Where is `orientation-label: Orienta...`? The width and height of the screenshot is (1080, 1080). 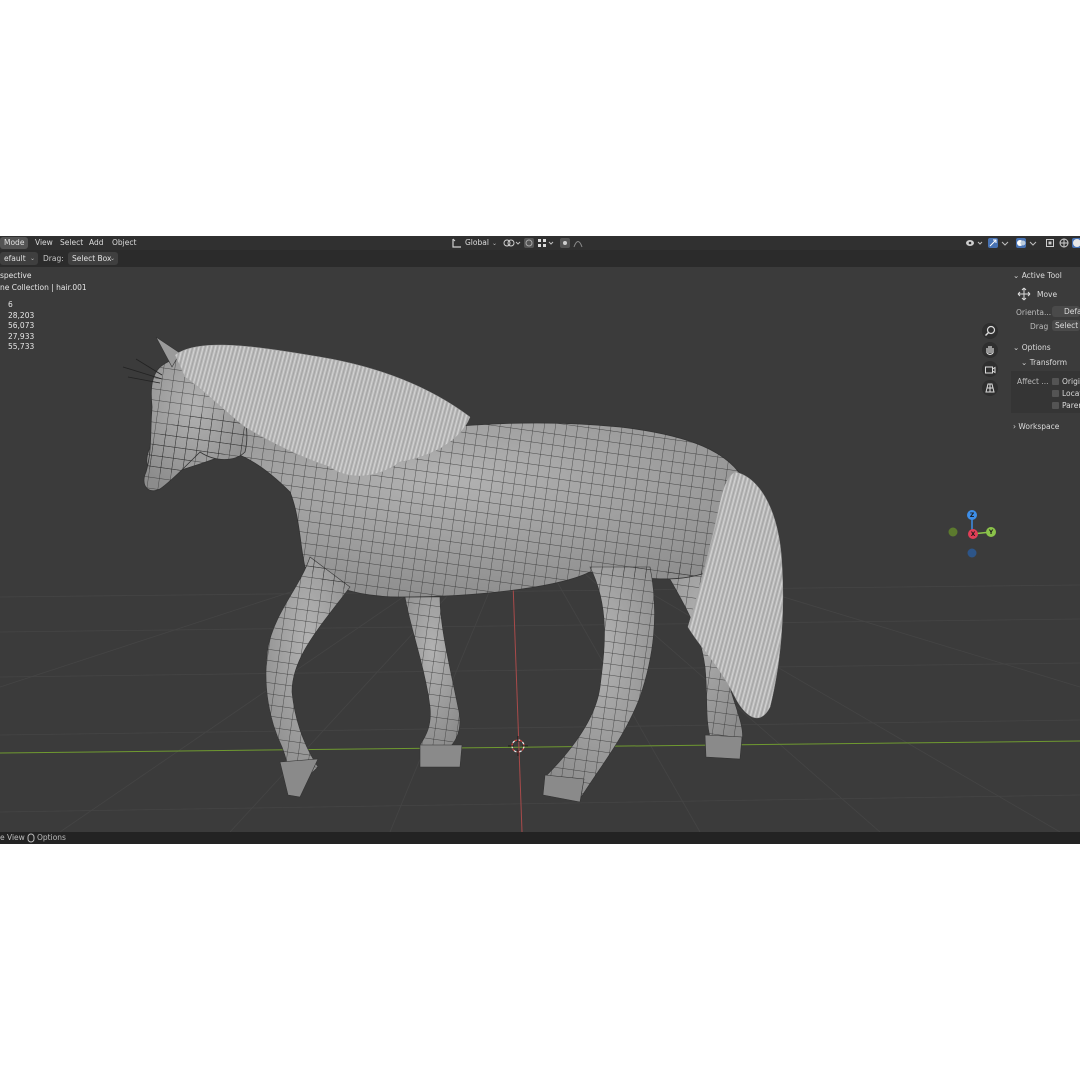 orientation-label: Orienta... is located at coordinates (1034, 312).